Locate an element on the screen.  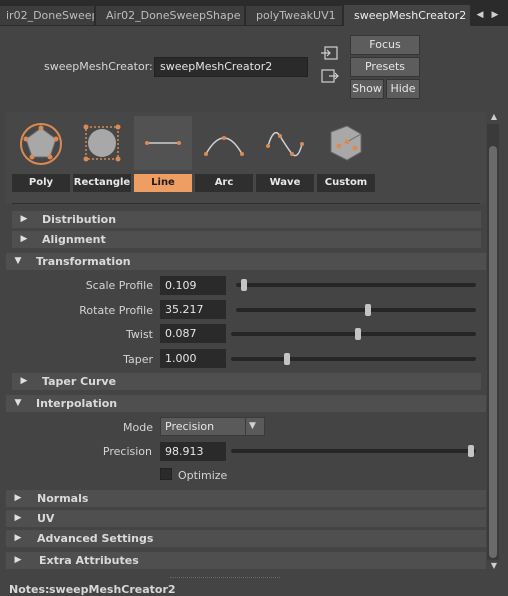
section-alignment: ▶ Alignment is located at coordinates (246, 239).